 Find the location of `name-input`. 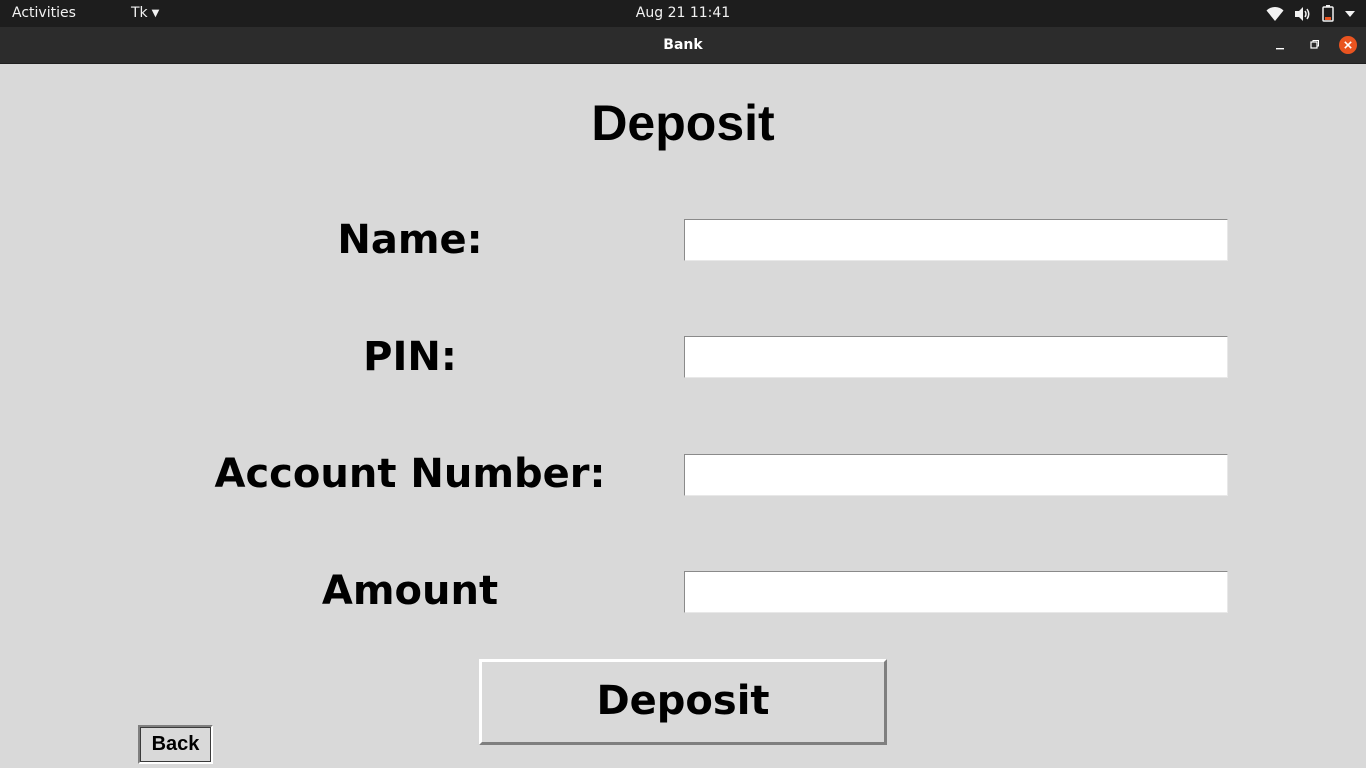

name-input is located at coordinates (956, 240).